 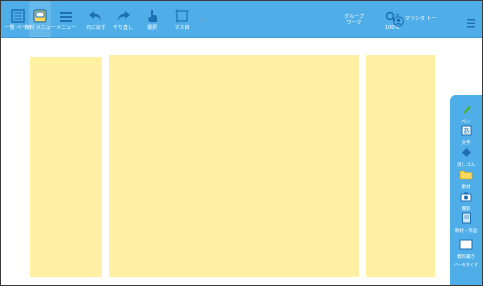 What do you see at coordinates (466, 231) in the screenshot?
I see `works-label: 教材・作品` at bounding box center [466, 231].